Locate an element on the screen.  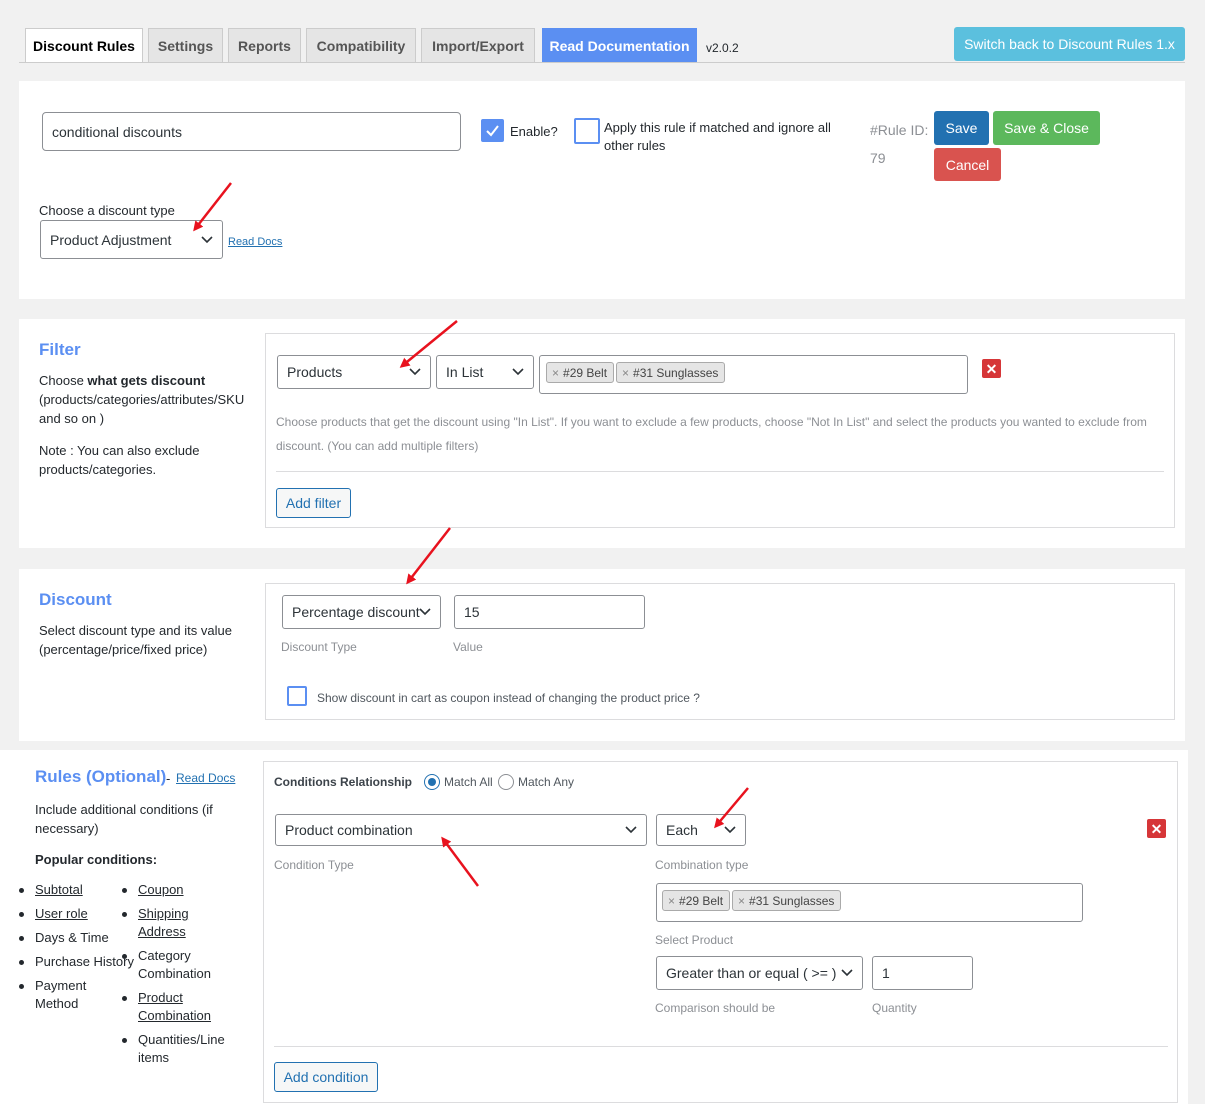
enable-label: Enable? is located at coordinates (534, 131).